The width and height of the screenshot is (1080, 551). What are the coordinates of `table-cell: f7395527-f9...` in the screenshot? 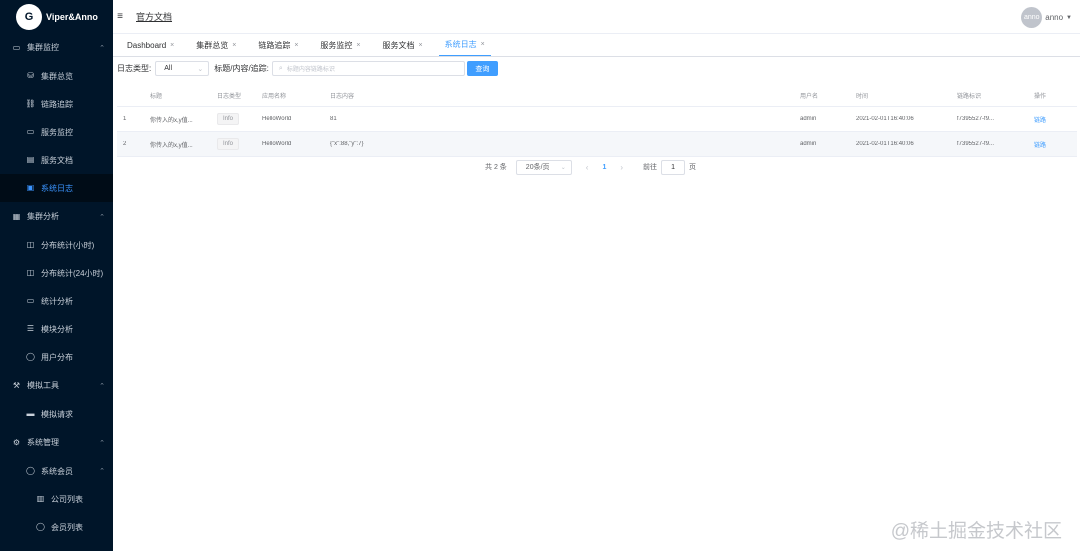 It's located at (995, 119).